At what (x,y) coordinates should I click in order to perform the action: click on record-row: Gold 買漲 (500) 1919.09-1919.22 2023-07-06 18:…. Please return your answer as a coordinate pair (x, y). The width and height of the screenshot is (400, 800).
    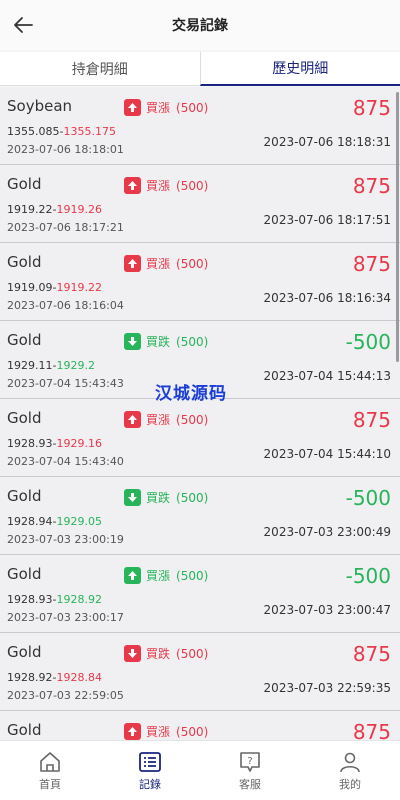
    Looking at the image, I should click on (200, 282).